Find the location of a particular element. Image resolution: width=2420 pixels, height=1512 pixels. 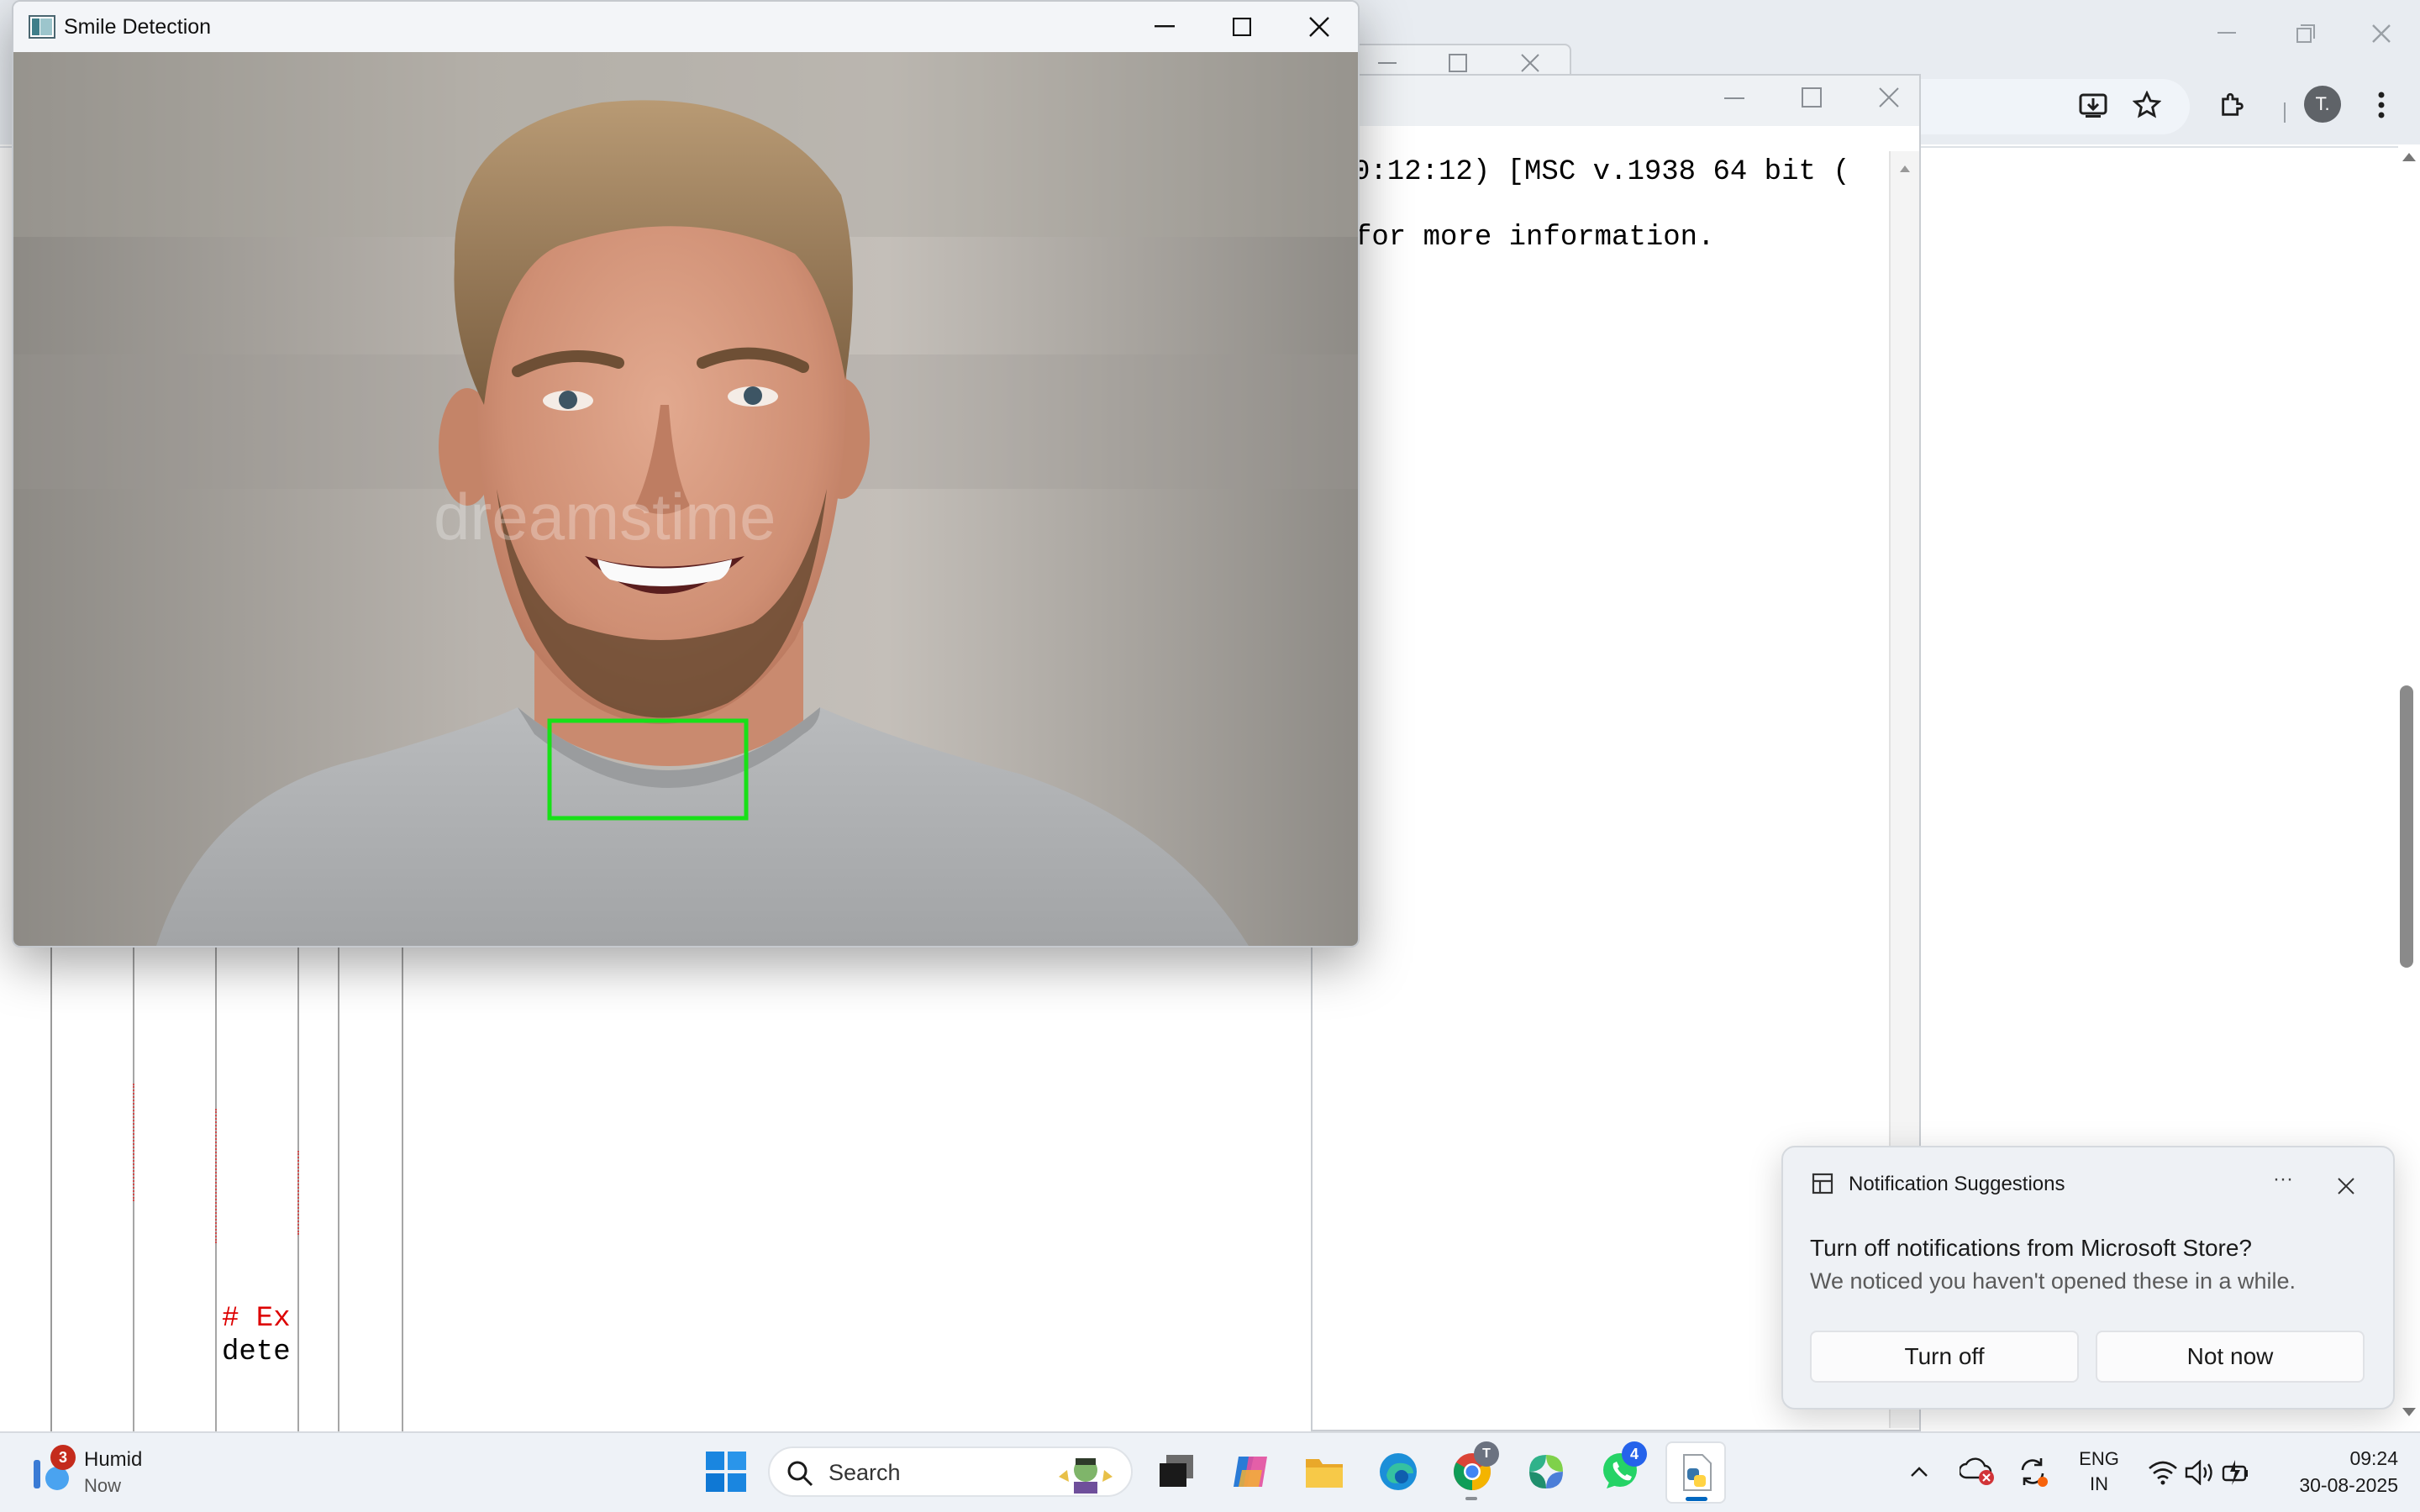

notification-more-button: ··· is located at coordinates (2283, 1183).